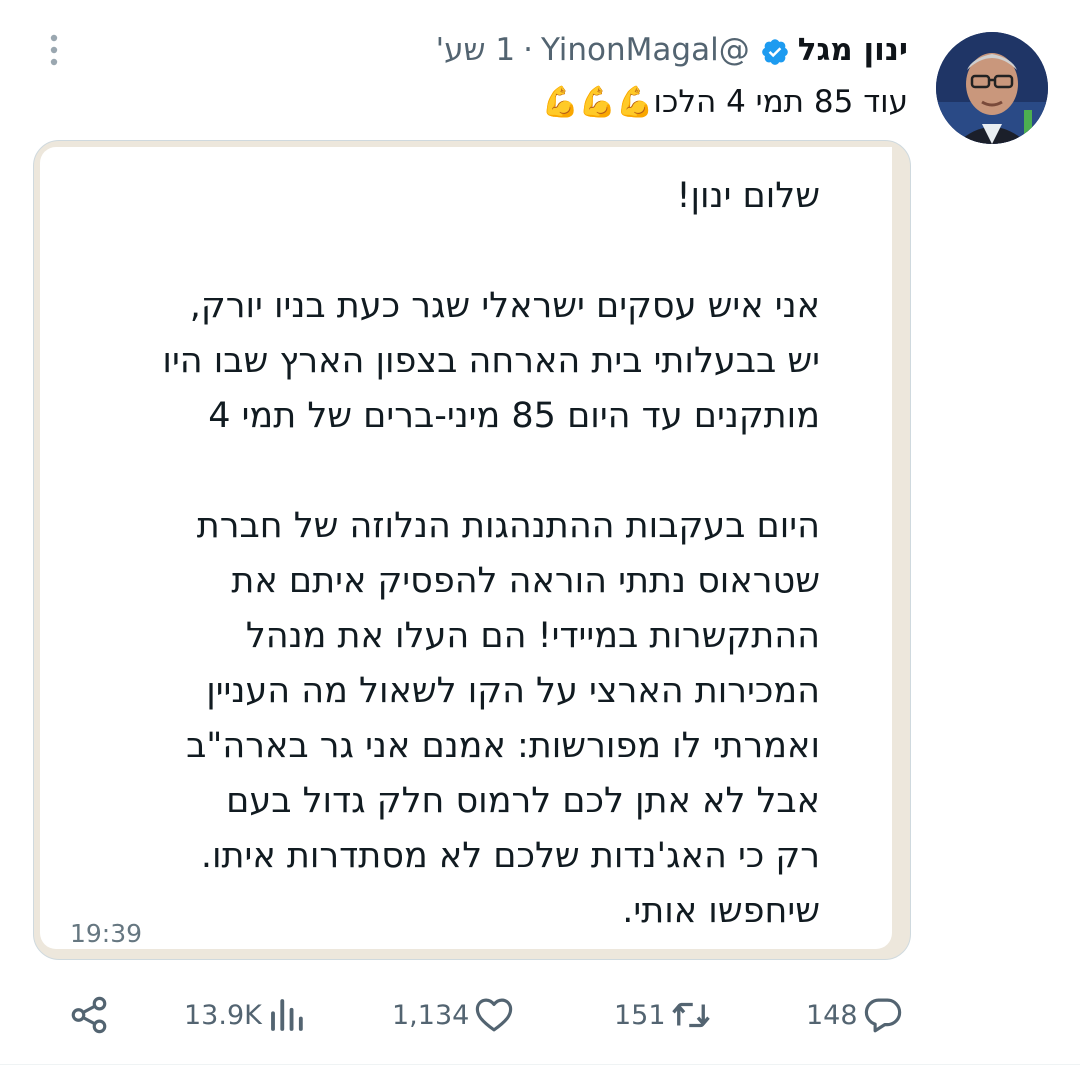 Image resolution: width=1080 pixels, height=1069 pixels. Describe the element at coordinates (853, 50) in the screenshot. I see `author-name: ינון מגל` at that location.